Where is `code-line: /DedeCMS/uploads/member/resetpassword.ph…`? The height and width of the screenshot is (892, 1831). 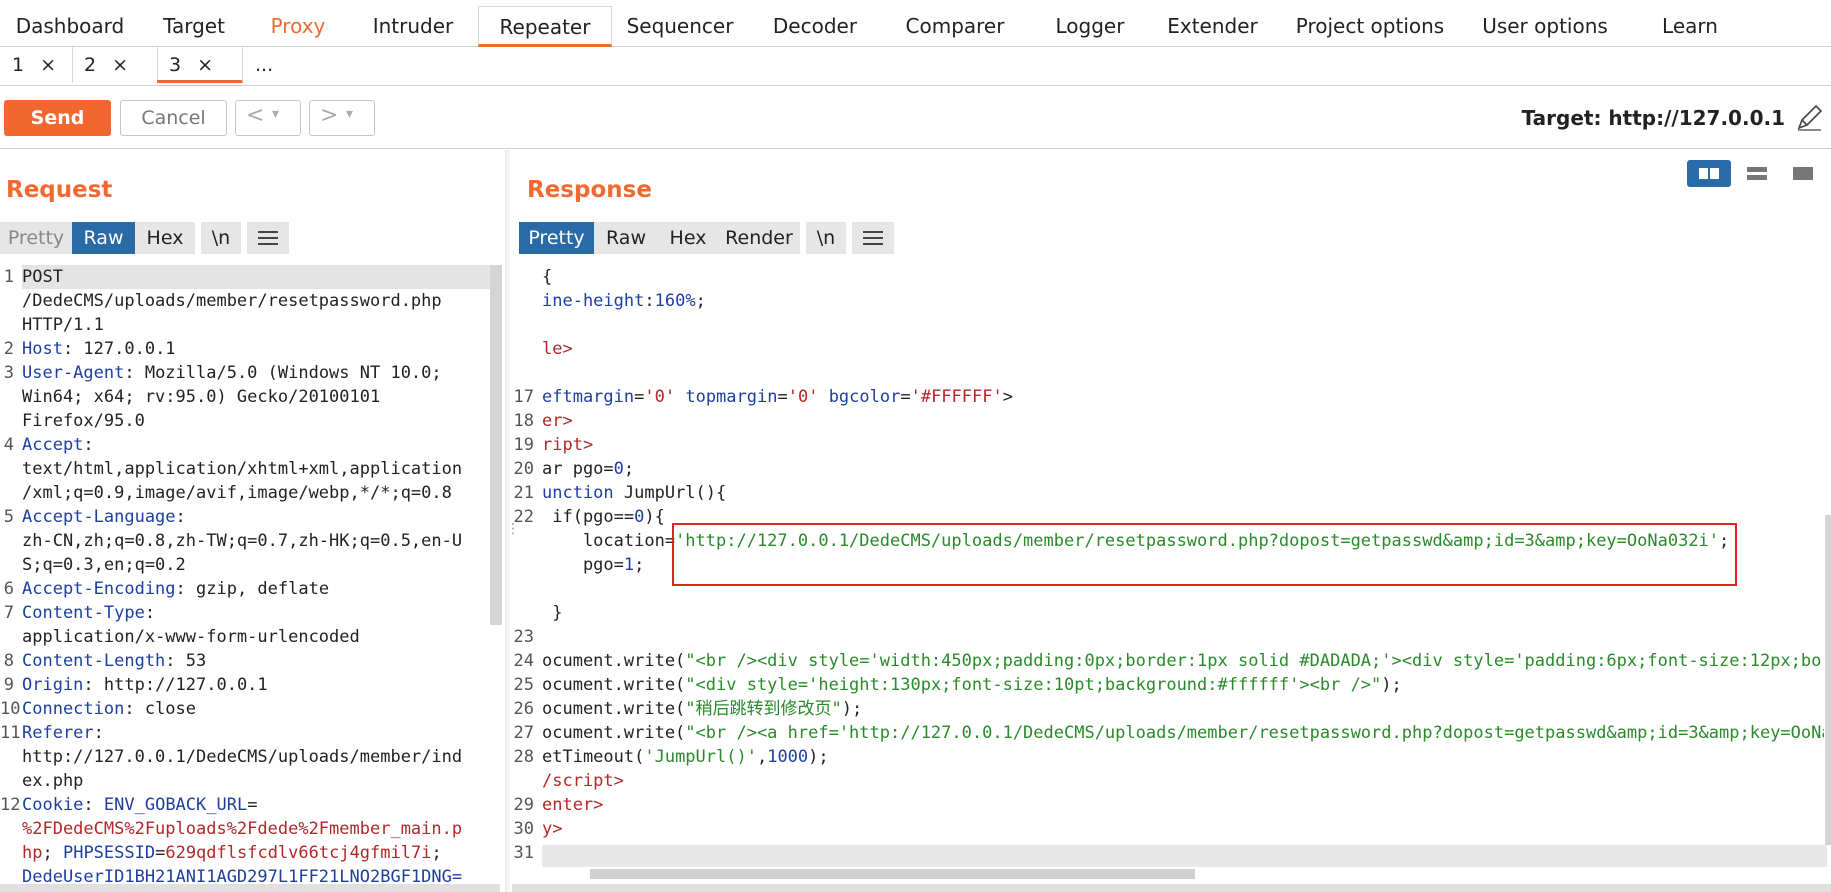
code-line: /DedeCMS/uploads/member/resetpassword.ph… is located at coordinates (256, 301).